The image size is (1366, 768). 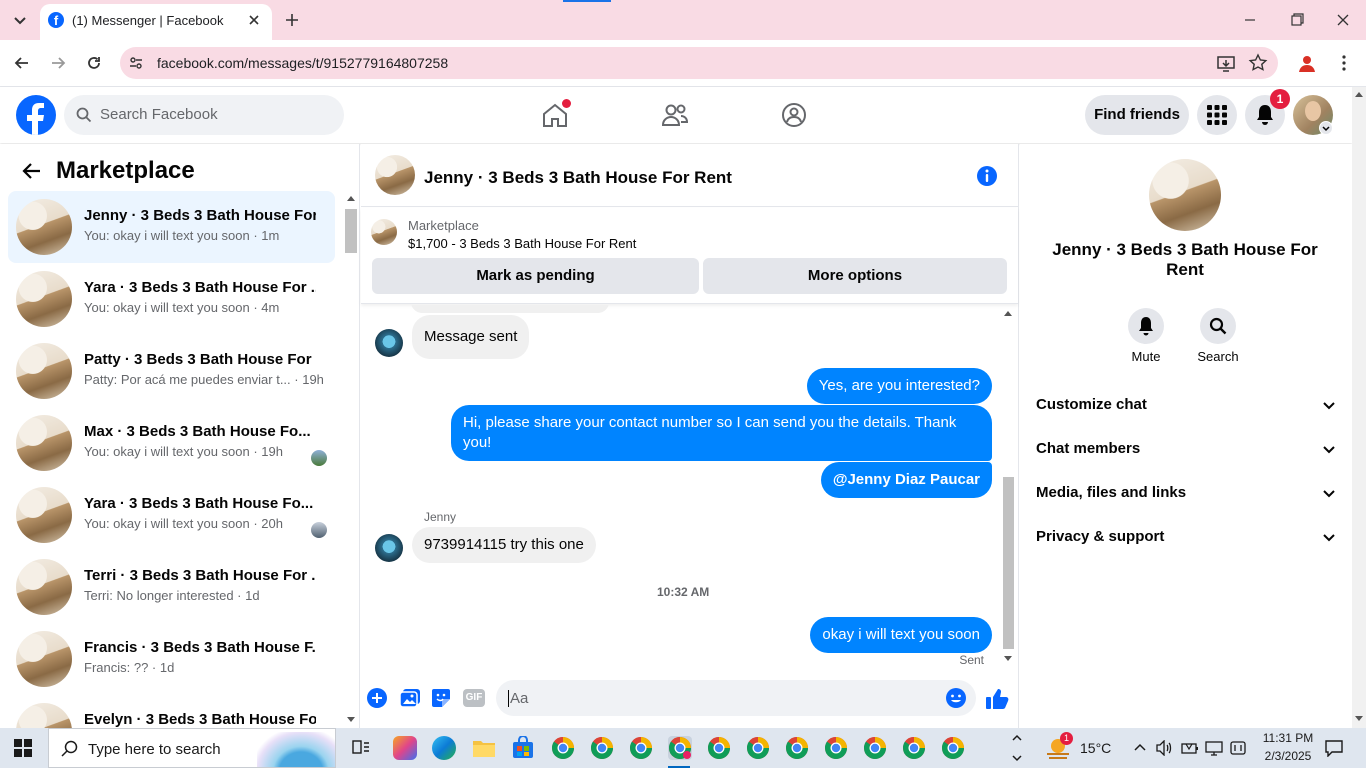 What do you see at coordinates (1288, 738) in the screenshot?
I see `clock-time: 11:31 PM` at bounding box center [1288, 738].